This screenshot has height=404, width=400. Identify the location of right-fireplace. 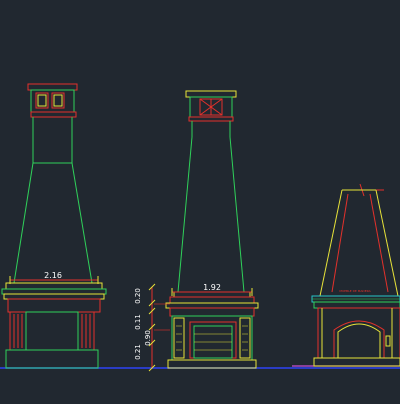
(355, 275).